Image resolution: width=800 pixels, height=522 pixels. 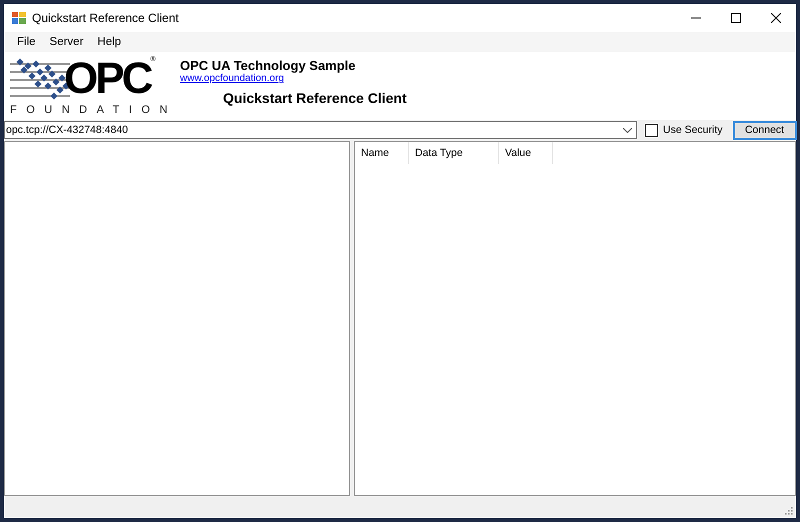 What do you see at coordinates (26, 42) in the screenshot?
I see `menu-item: File` at bounding box center [26, 42].